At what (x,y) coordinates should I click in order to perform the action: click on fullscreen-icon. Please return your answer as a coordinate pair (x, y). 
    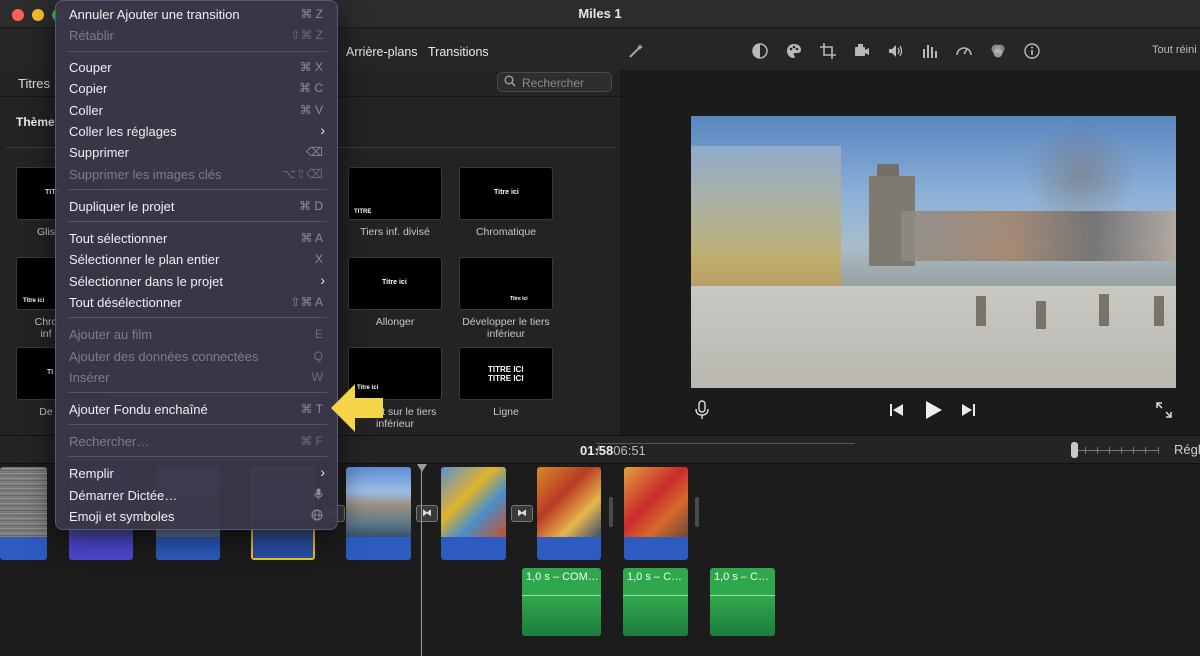
    Looking at the image, I should click on (1164, 412).